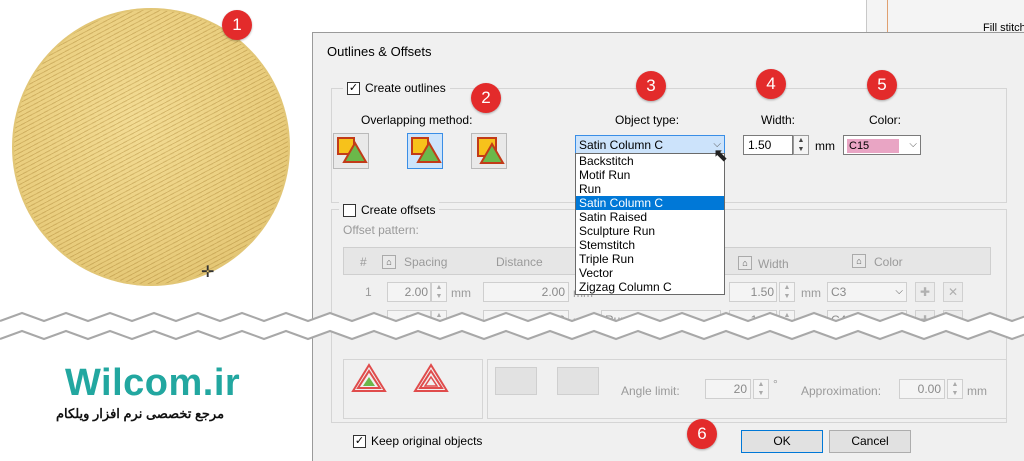 Image resolution: width=1024 pixels, height=461 pixels. I want to click on angle-unit: °, so click(775, 384).